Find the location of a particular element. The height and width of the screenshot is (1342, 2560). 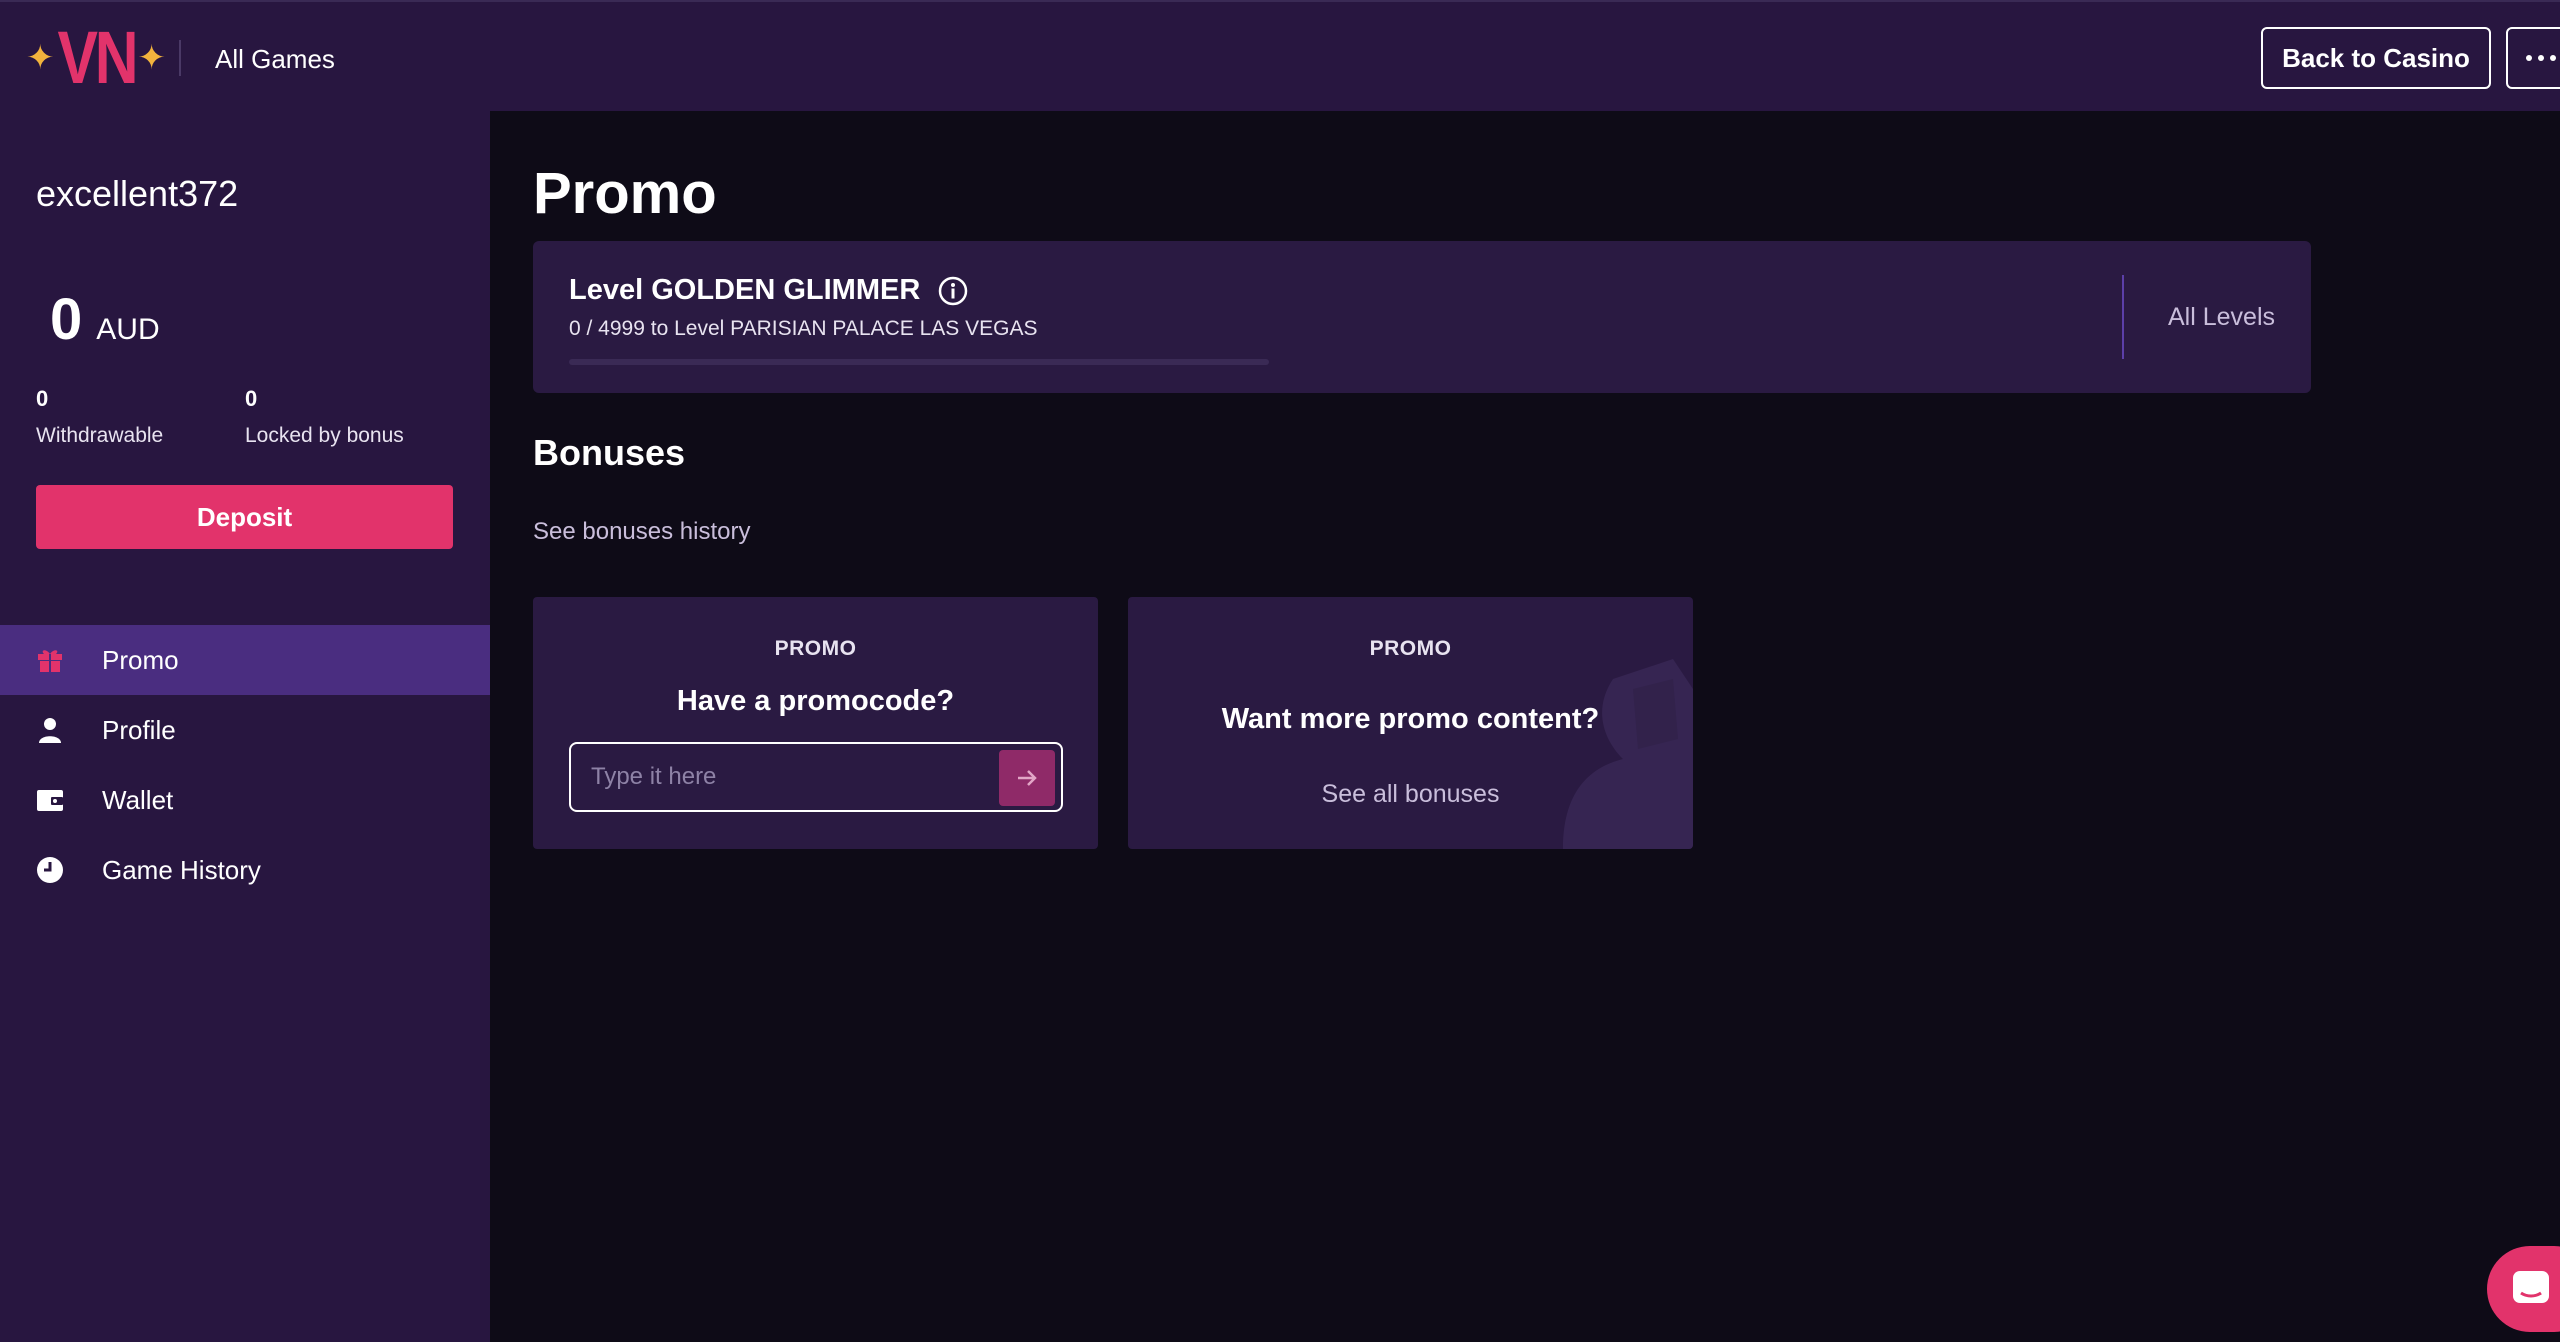

chat-icon is located at coordinates (2531, 1287).